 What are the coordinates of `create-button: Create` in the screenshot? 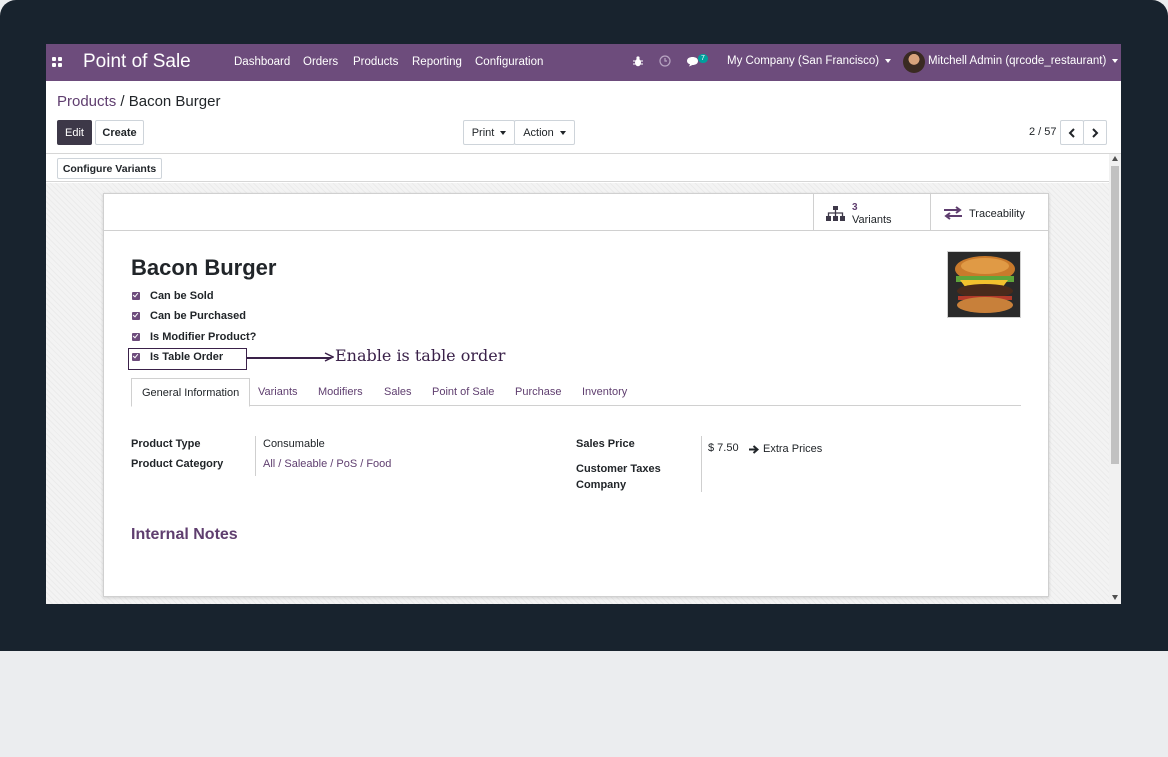 It's located at (119, 132).